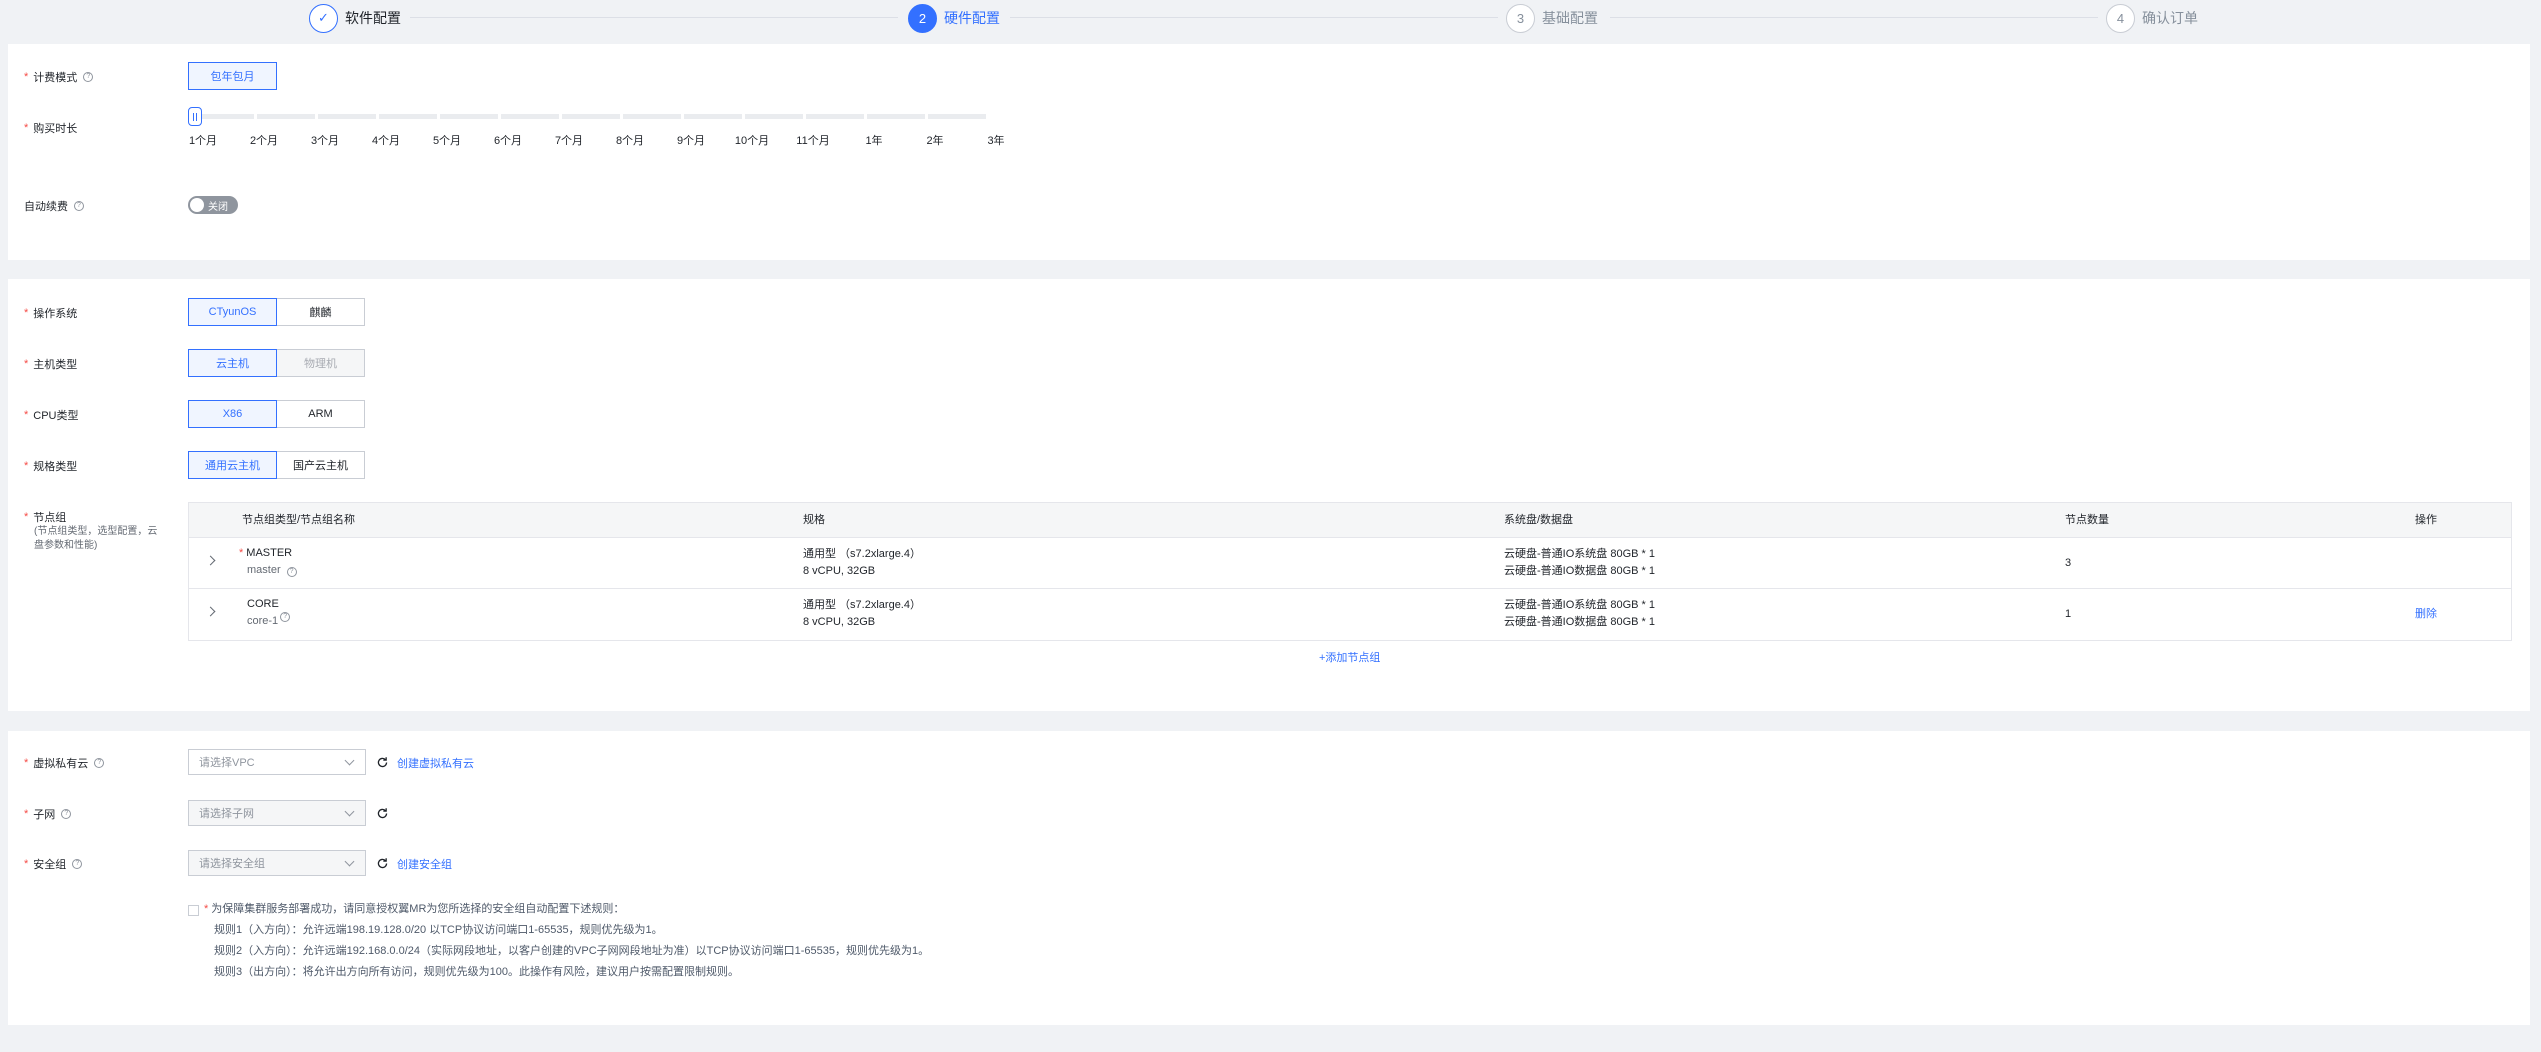 Image resolution: width=2541 pixels, height=1052 pixels. What do you see at coordinates (424, 864) in the screenshot?
I see `create-security-group-link: 创建安全组` at bounding box center [424, 864].